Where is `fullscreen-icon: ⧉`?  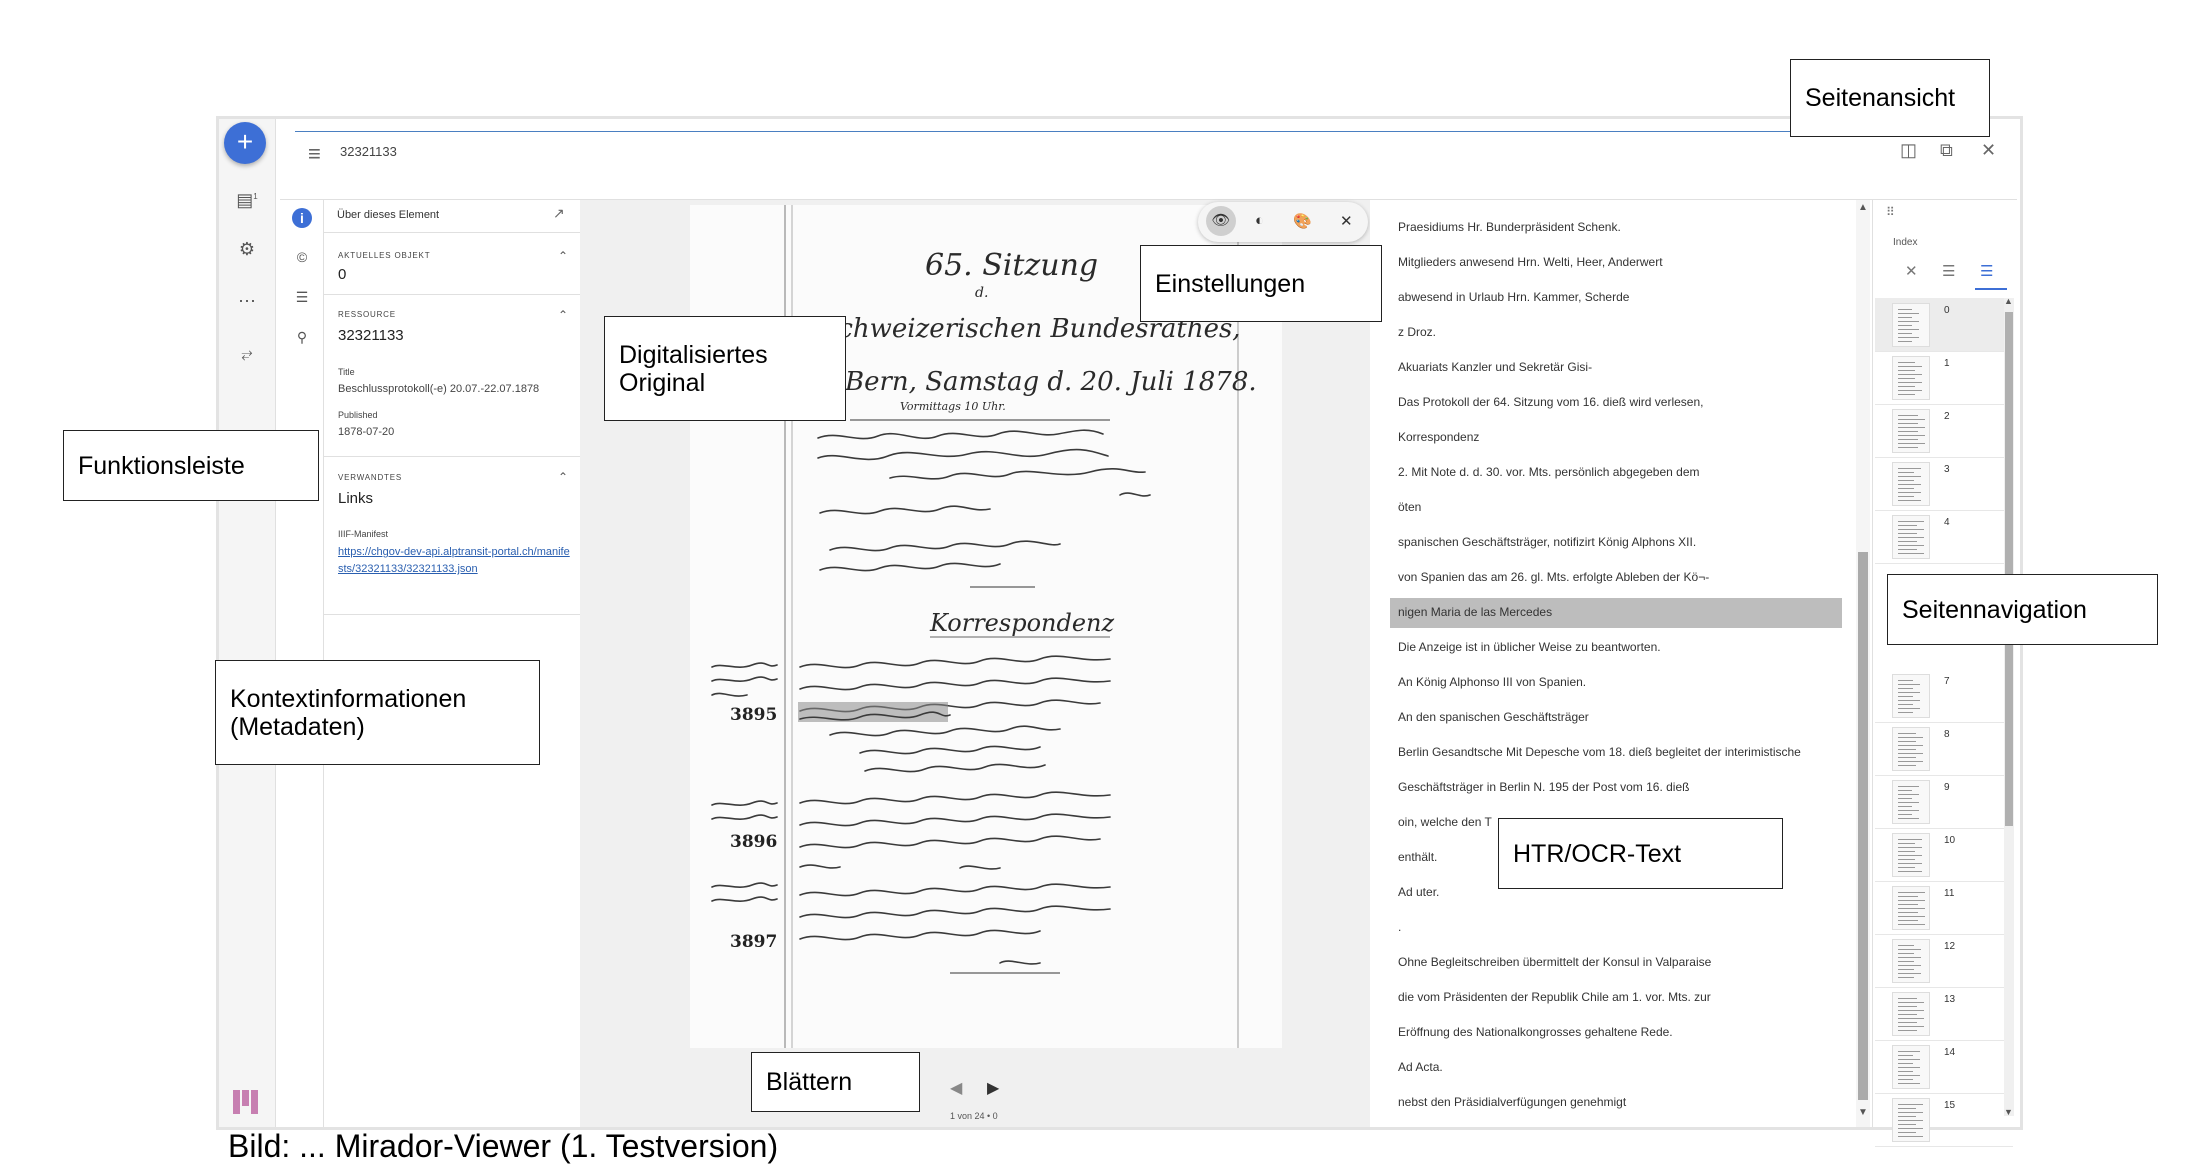
fullscreen-icon: ⧉ is located at coordinates (1946, 150).